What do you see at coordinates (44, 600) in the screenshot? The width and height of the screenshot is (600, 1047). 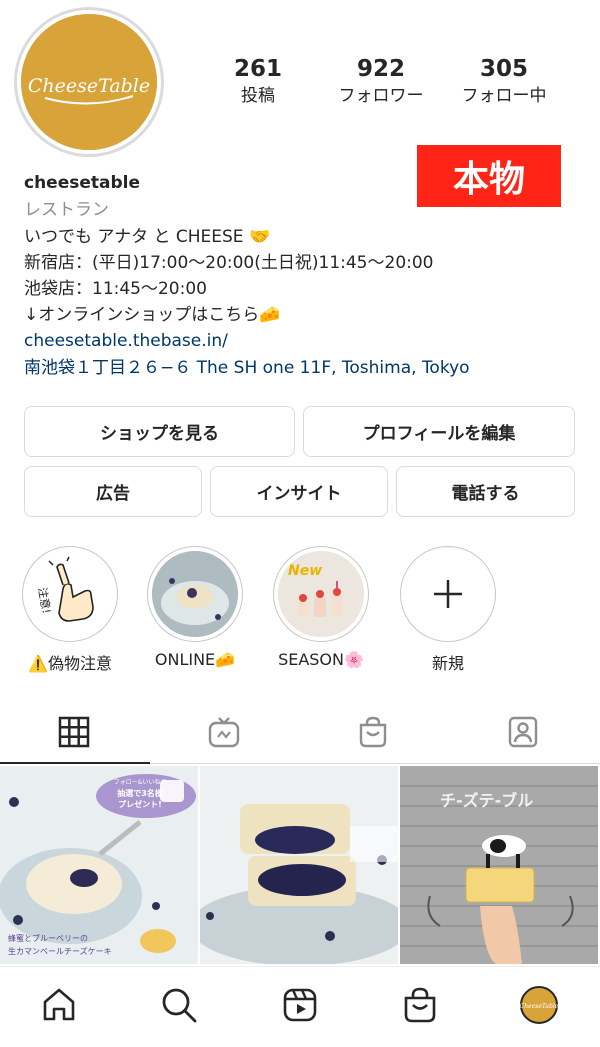 I see `svg-text: 注意!` at bounding box center [44, 600].